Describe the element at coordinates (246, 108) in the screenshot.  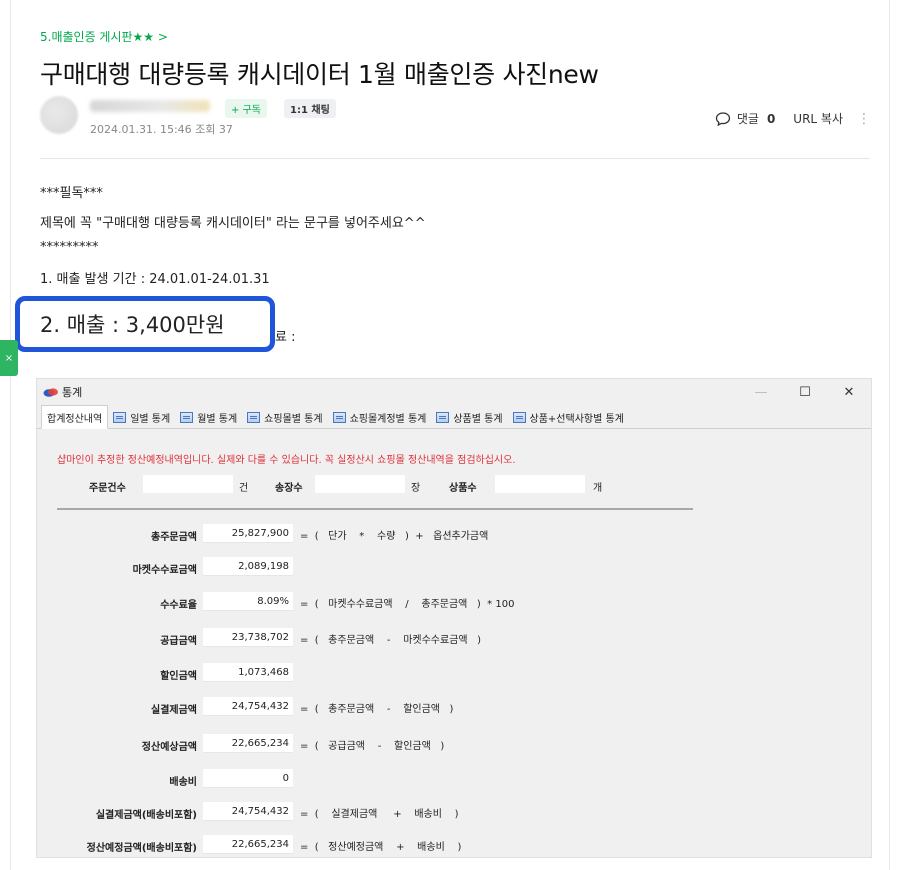
I see `subscribe-button: + 구독` at that location.